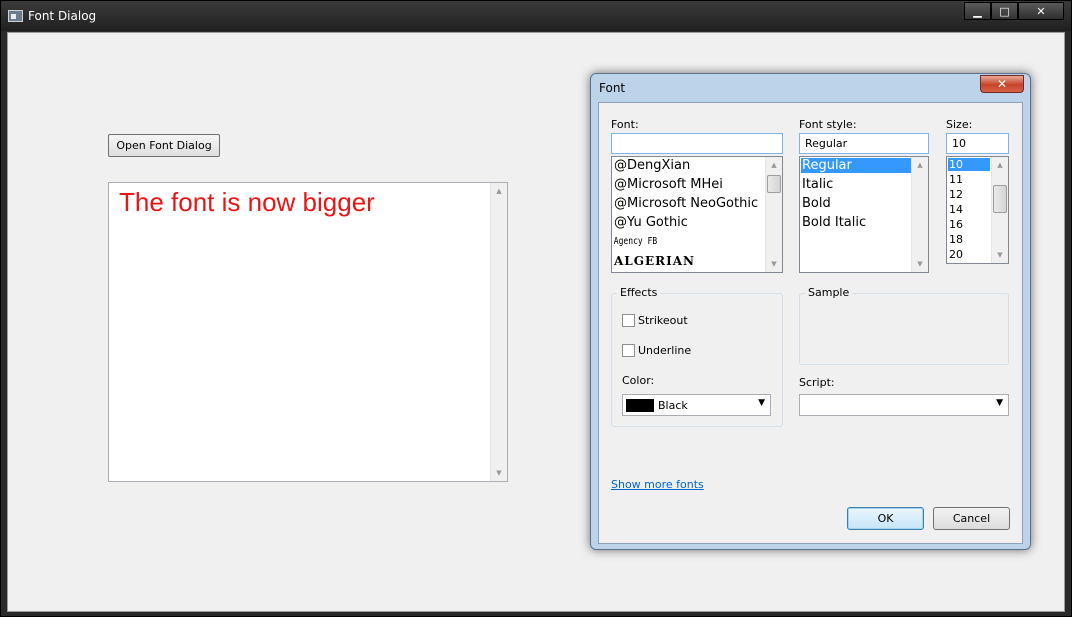 The width and height of the screenshot is (1072, 617). I want to click on font-list-scrollbar: ▲ ▼, so click(773, 214).